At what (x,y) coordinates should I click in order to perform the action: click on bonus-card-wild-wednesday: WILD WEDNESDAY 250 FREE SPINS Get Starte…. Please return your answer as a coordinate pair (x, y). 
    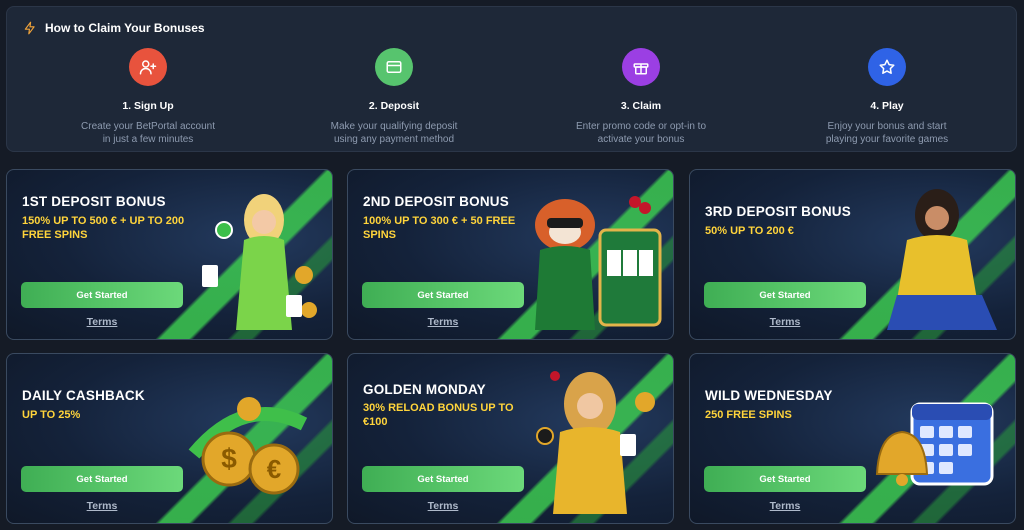
    Looking at the image, I should click on (852, 438).